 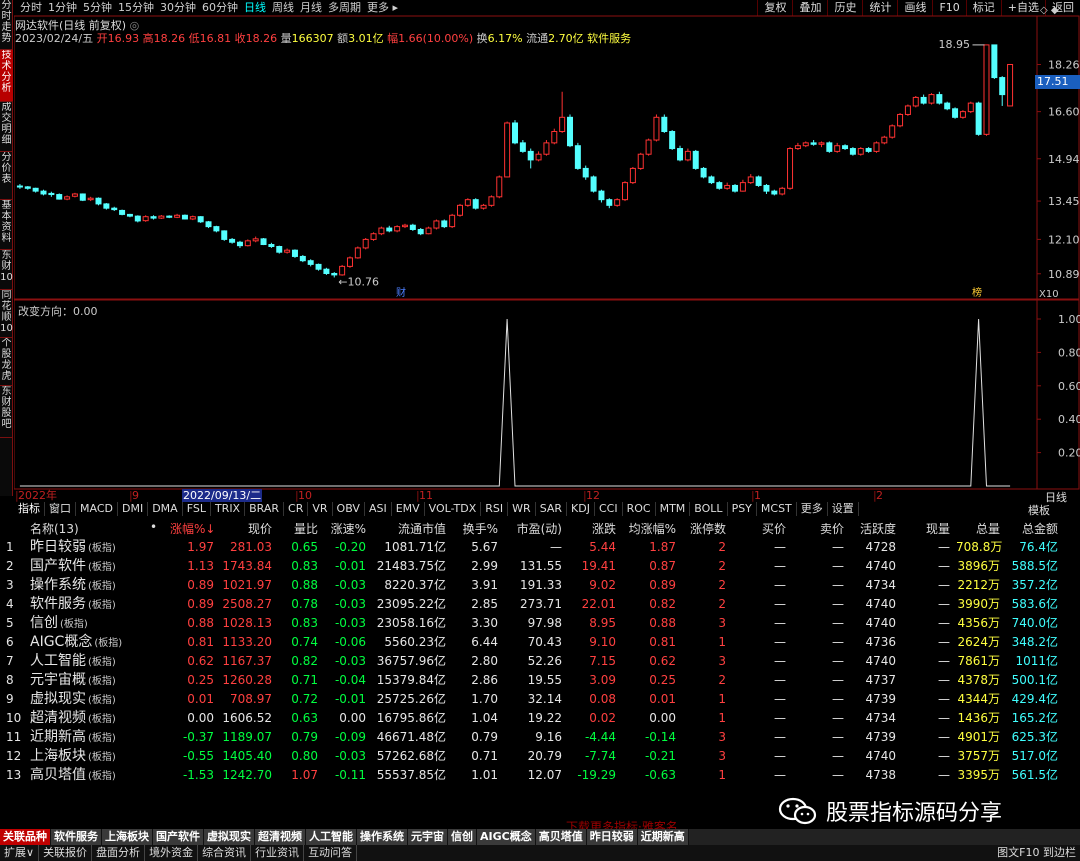 I want to click on status-item-3: 境外资金, so click(x=172, y=853).